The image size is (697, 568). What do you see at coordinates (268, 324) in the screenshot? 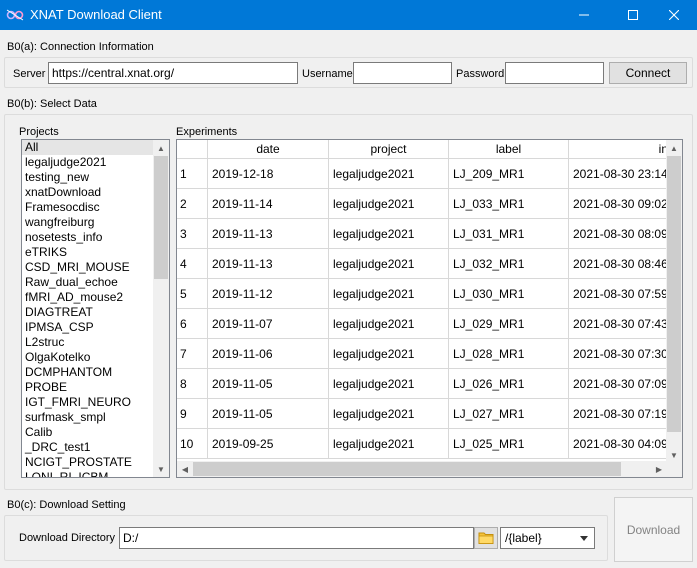
I see `cell-date: 2019-11-07` at bounding box center [268, 324].